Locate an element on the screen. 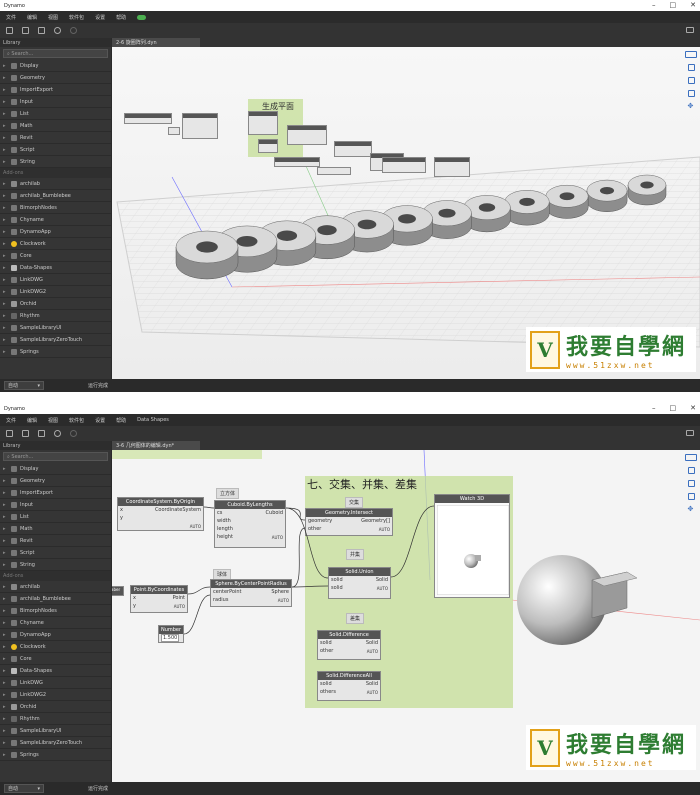 Image resolution: width=700 pixels, height=795 pixels. library-item-archilab-bumblebee: ▸ archilab_Bumblebee is located at coordinates (55, 196).